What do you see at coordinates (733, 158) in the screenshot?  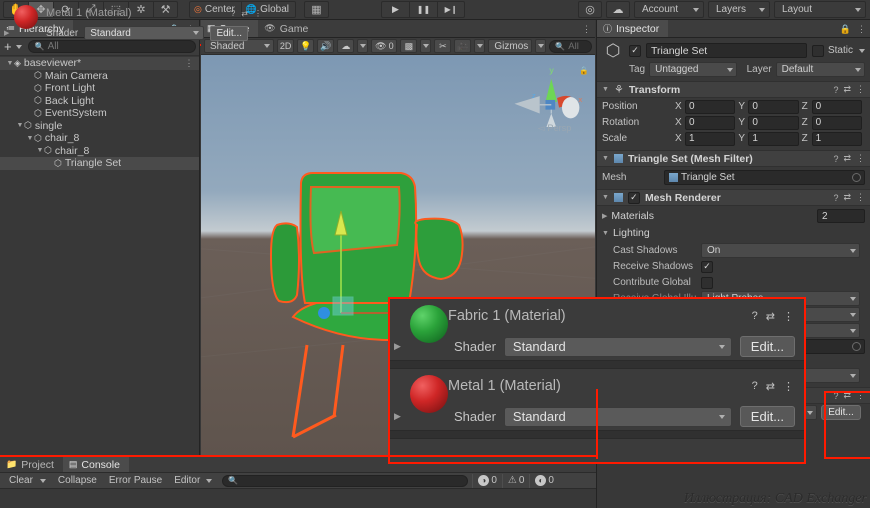 I see `meshfilter-component-header: ▼ Triangle Set (Mesh Filter) ? ⇄ ⋮` at bounding box center [733, 158].